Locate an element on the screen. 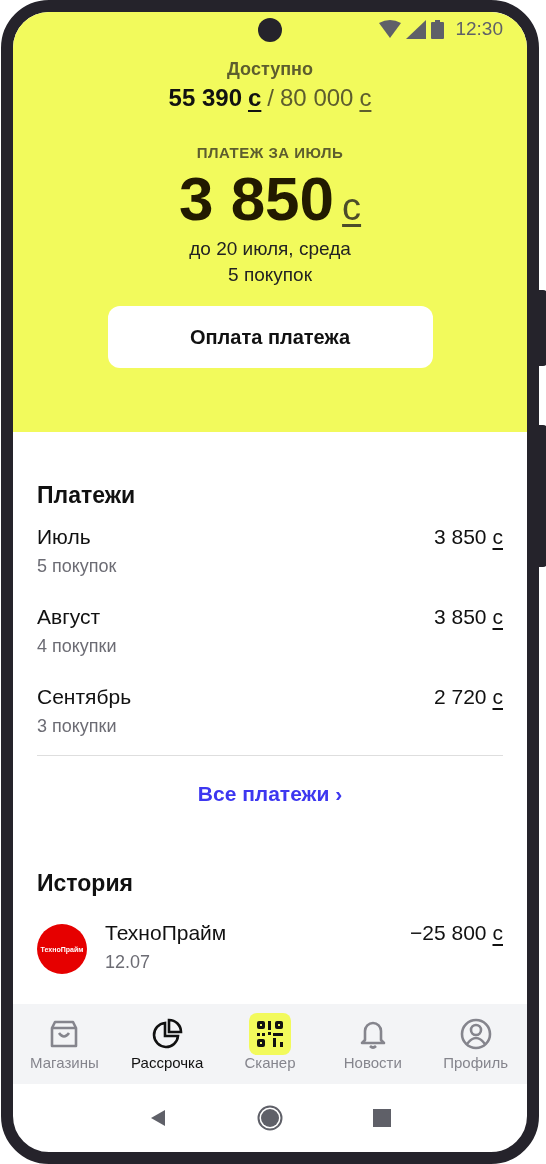 The image size is (546, 1164). available-label: Доступно is located at coordinates (270, 69).